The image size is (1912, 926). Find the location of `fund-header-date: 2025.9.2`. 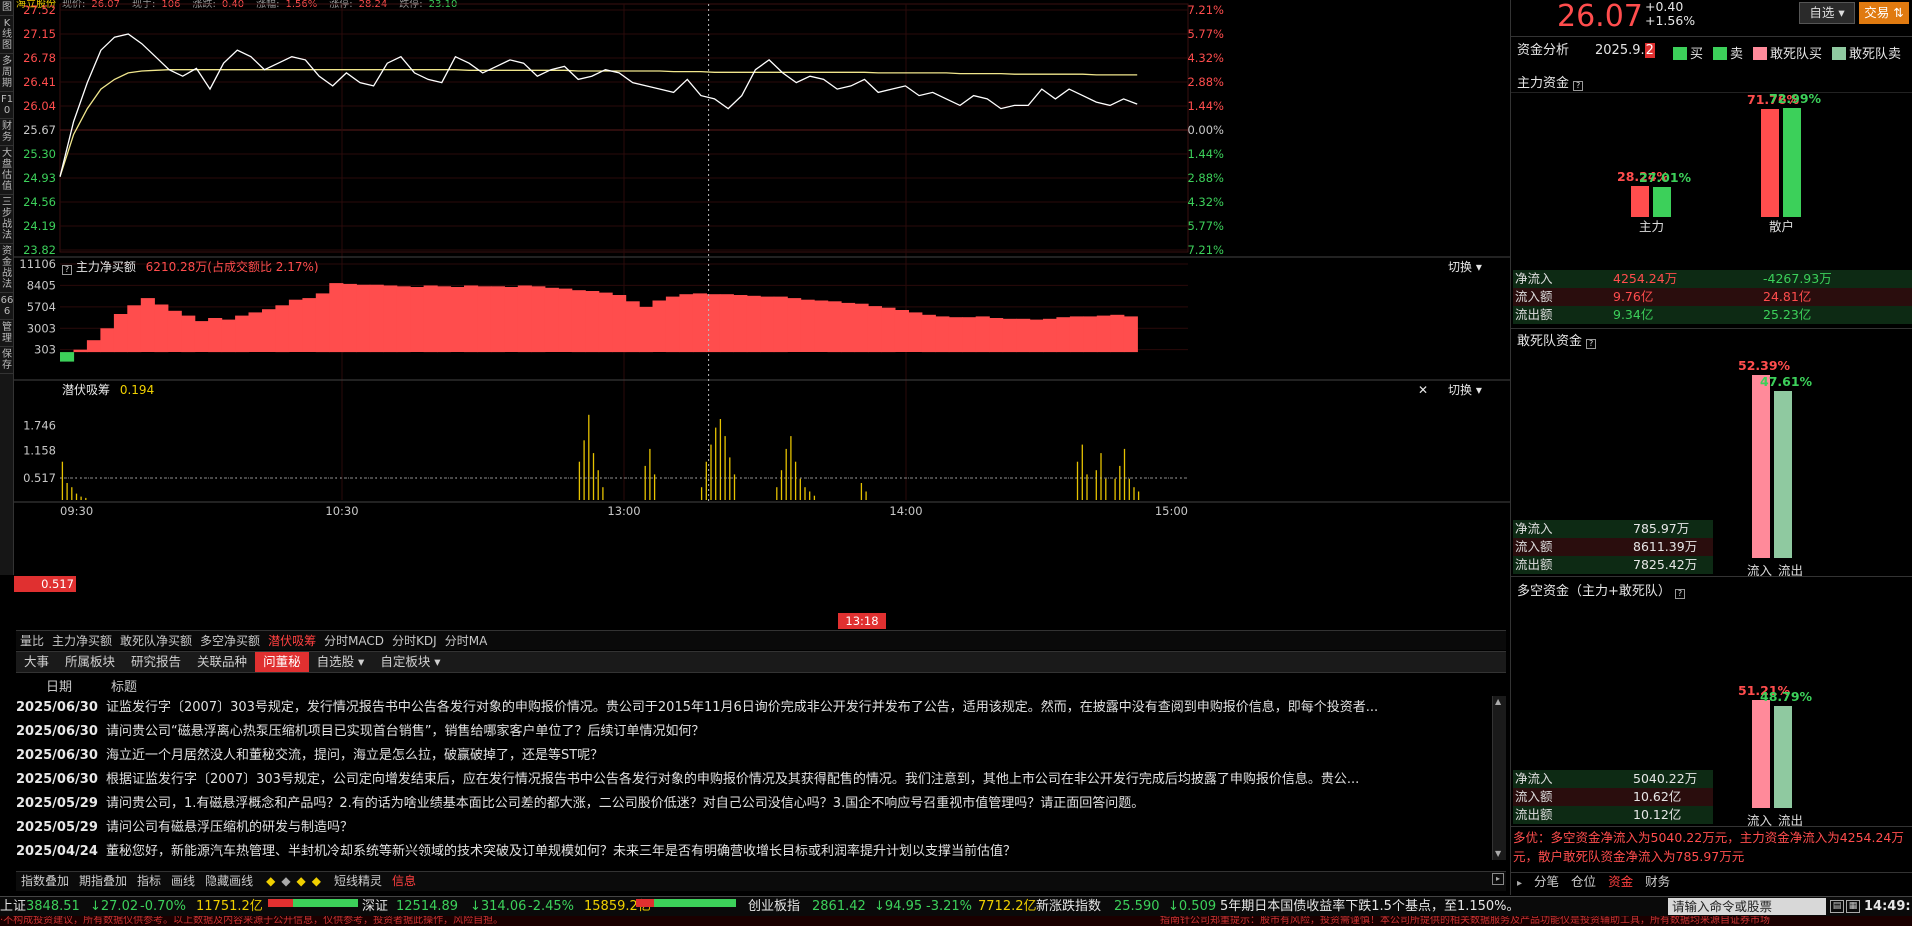

fund-header-date: 2025.9.2 is located at coordinates (1625, 51).